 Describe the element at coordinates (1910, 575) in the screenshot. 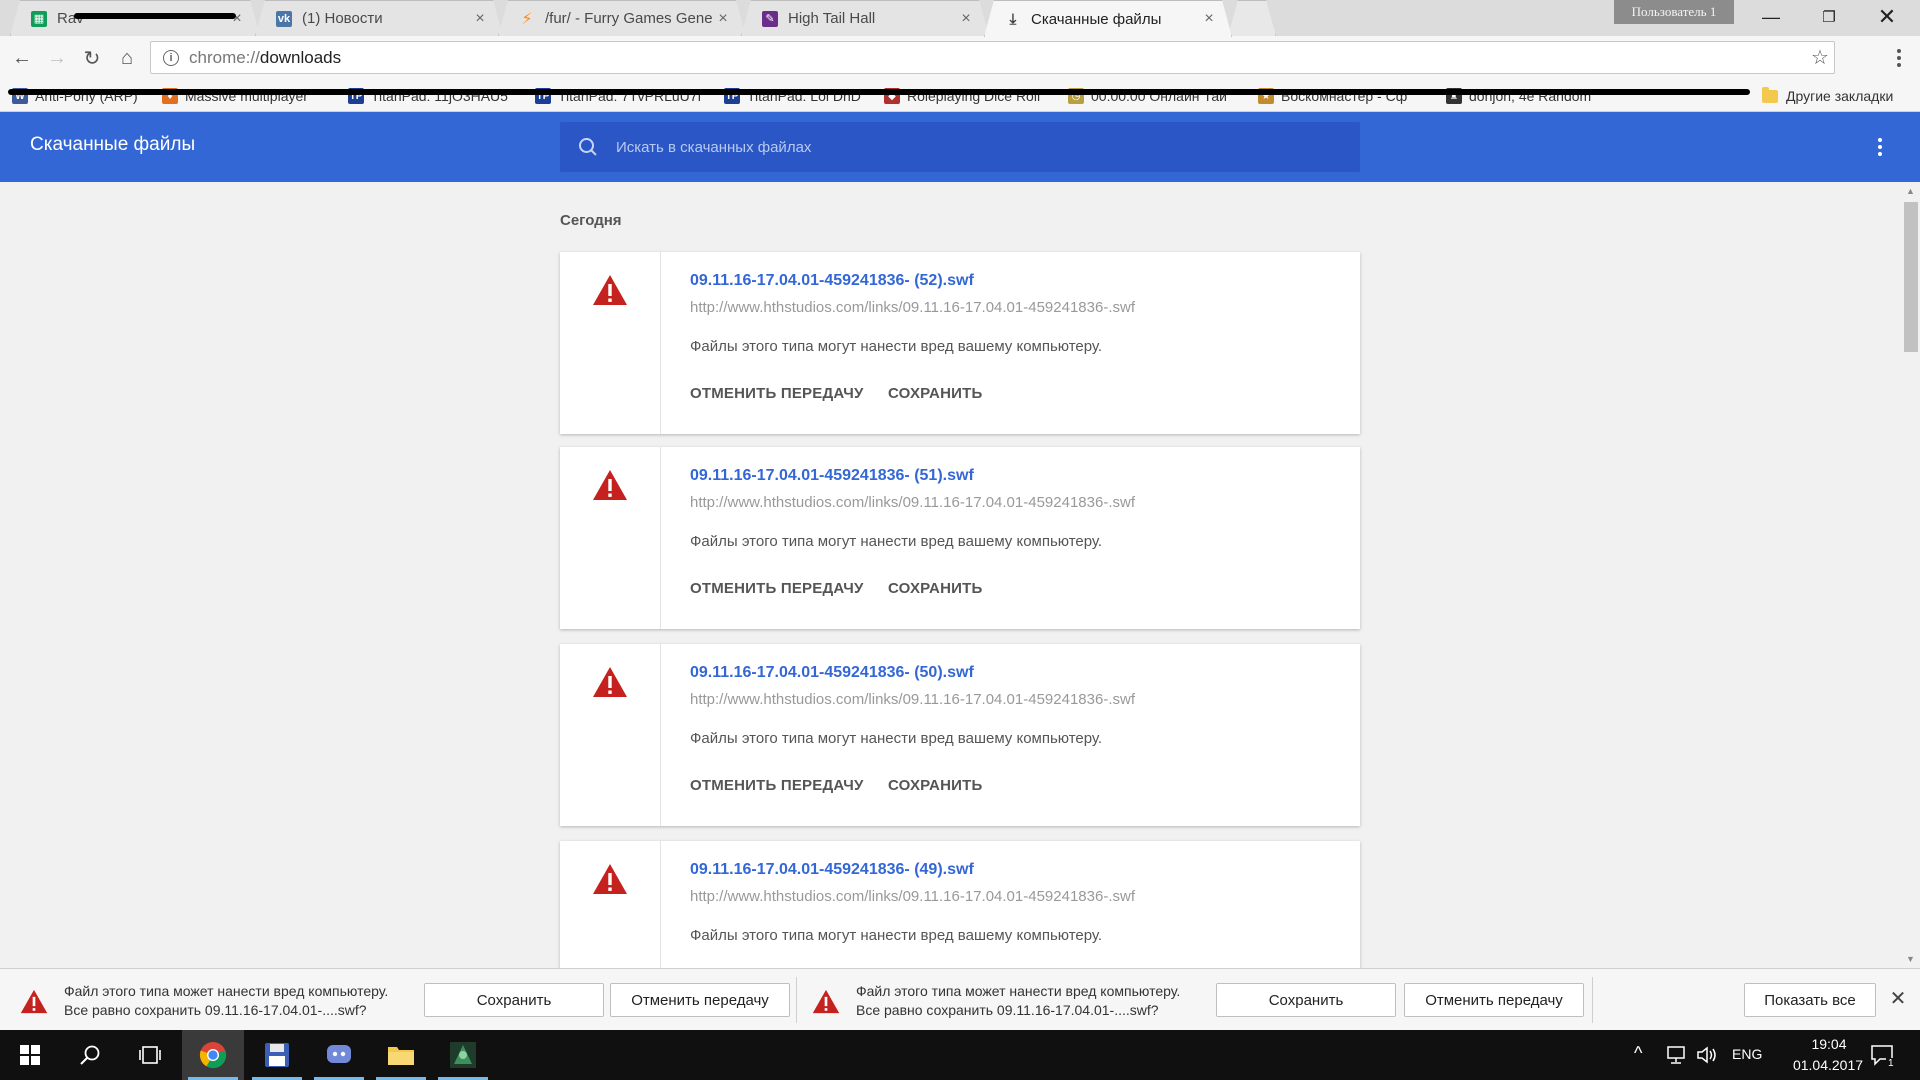

I see `page-scrollbar: ▲ ▼` at that location.